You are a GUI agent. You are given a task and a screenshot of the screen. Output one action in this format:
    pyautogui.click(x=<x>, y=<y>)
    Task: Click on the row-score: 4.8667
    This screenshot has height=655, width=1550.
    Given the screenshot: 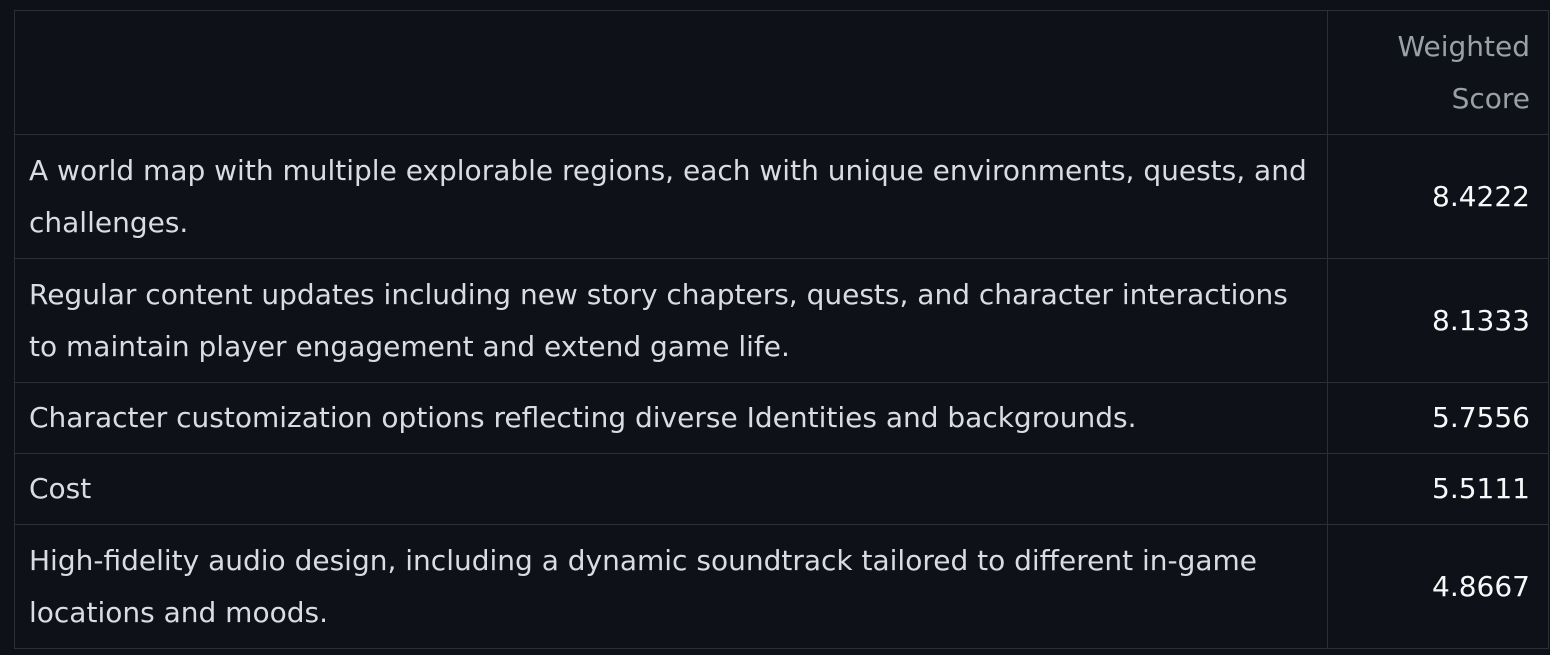 What is the action you would take?
    pyautogui.click(x=1438, y=586)
    